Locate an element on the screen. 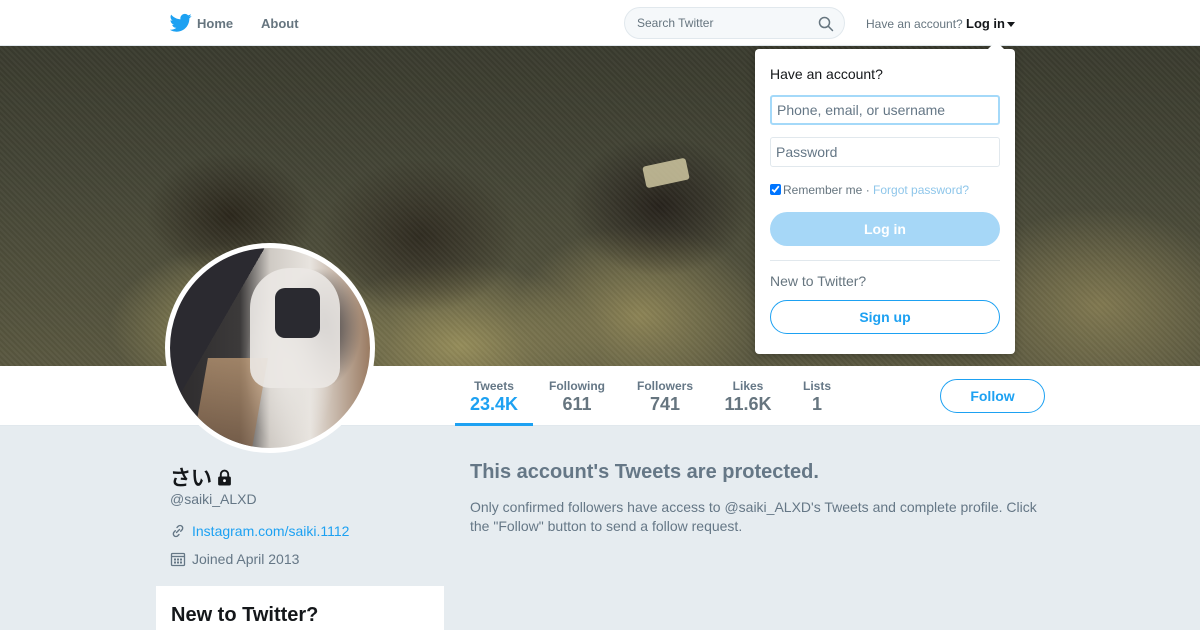  stat-label: Likes is located at coordinates (748, 386).